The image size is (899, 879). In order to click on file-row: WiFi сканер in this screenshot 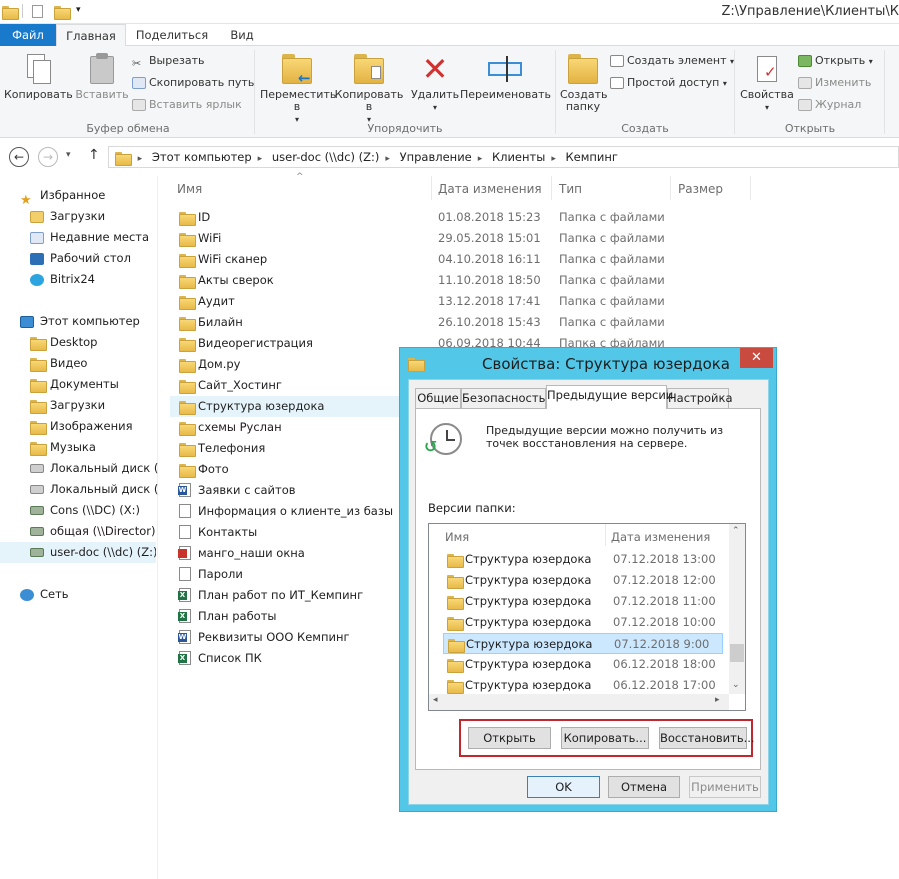, I will do `click(285, 259)`.